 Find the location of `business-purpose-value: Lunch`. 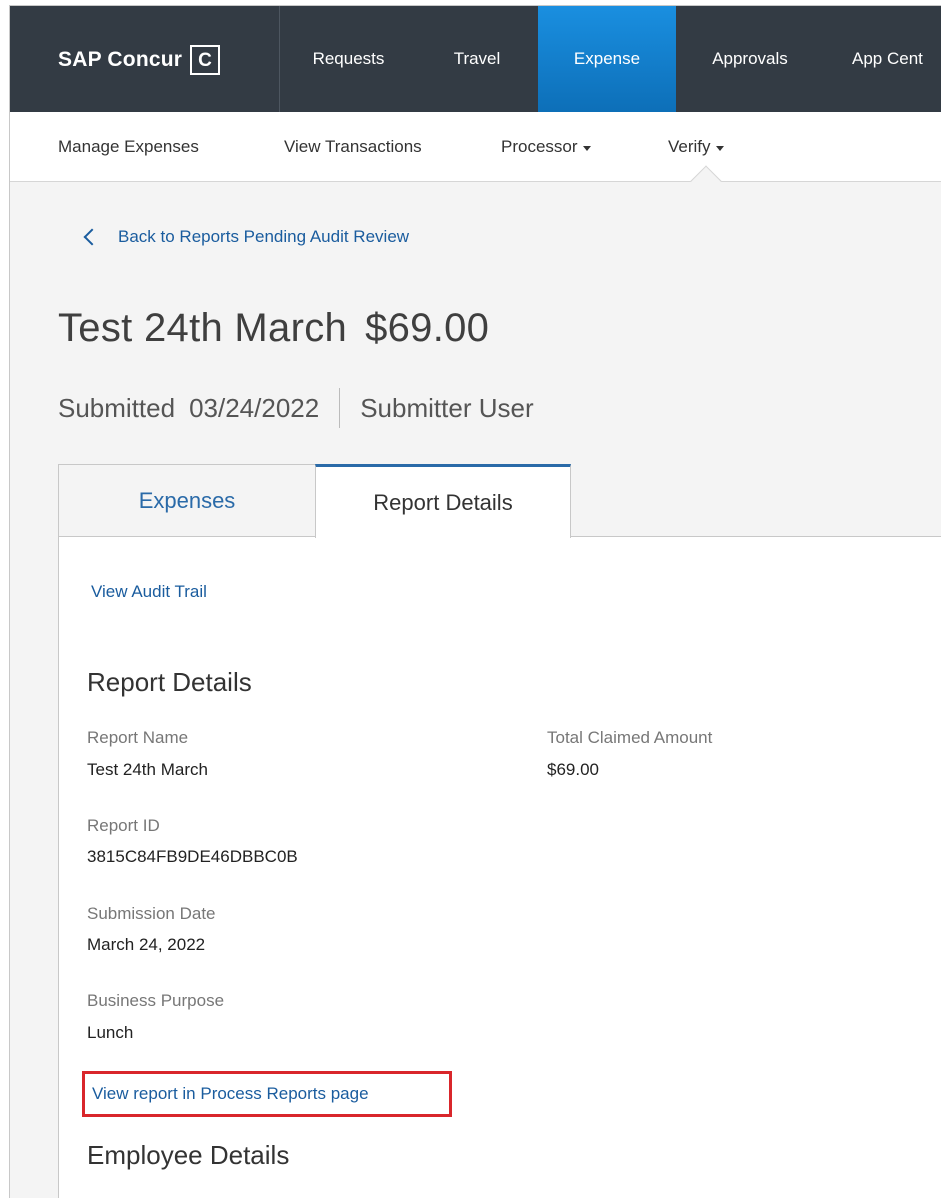

business-purpose-value: Lunch is located at coordinates (110, 1032).